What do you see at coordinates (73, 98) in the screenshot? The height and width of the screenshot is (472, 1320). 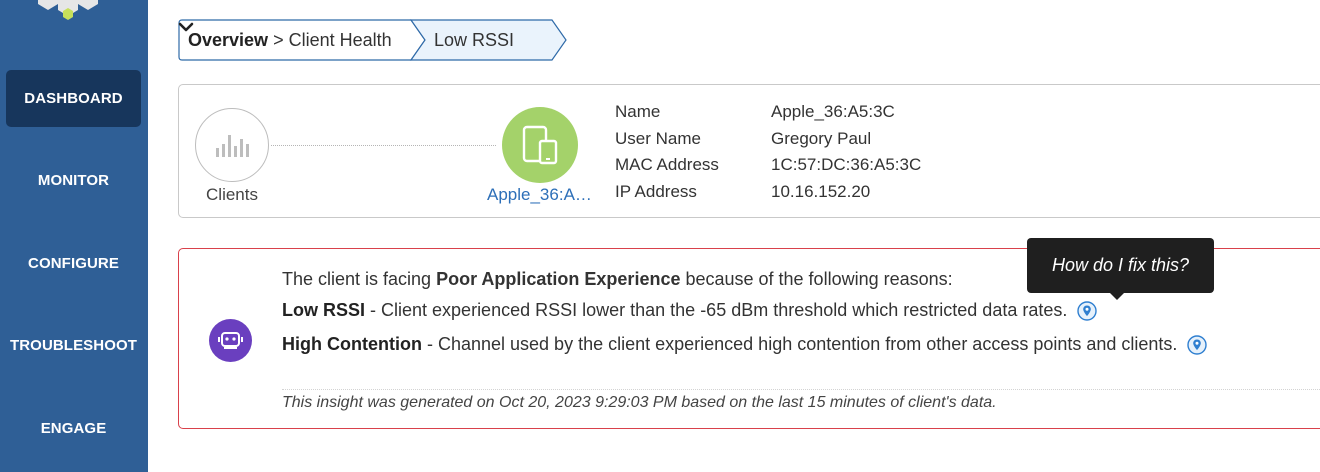 I see `nav-dashboard: DASHBOARD` at bounding box center [73, 98].